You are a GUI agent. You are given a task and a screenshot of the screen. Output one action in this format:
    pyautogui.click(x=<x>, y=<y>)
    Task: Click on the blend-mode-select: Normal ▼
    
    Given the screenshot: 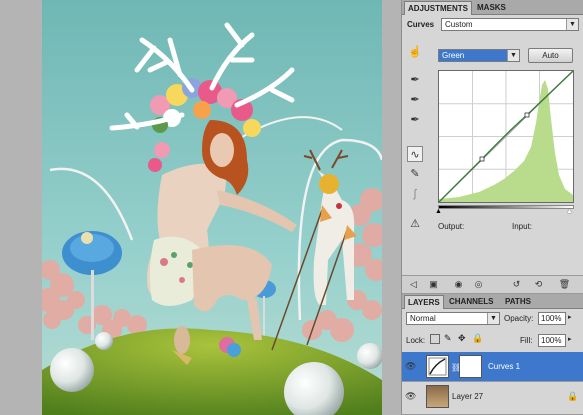 What is the action you would take?
    pyautogui.click(x=453, y=318)
    